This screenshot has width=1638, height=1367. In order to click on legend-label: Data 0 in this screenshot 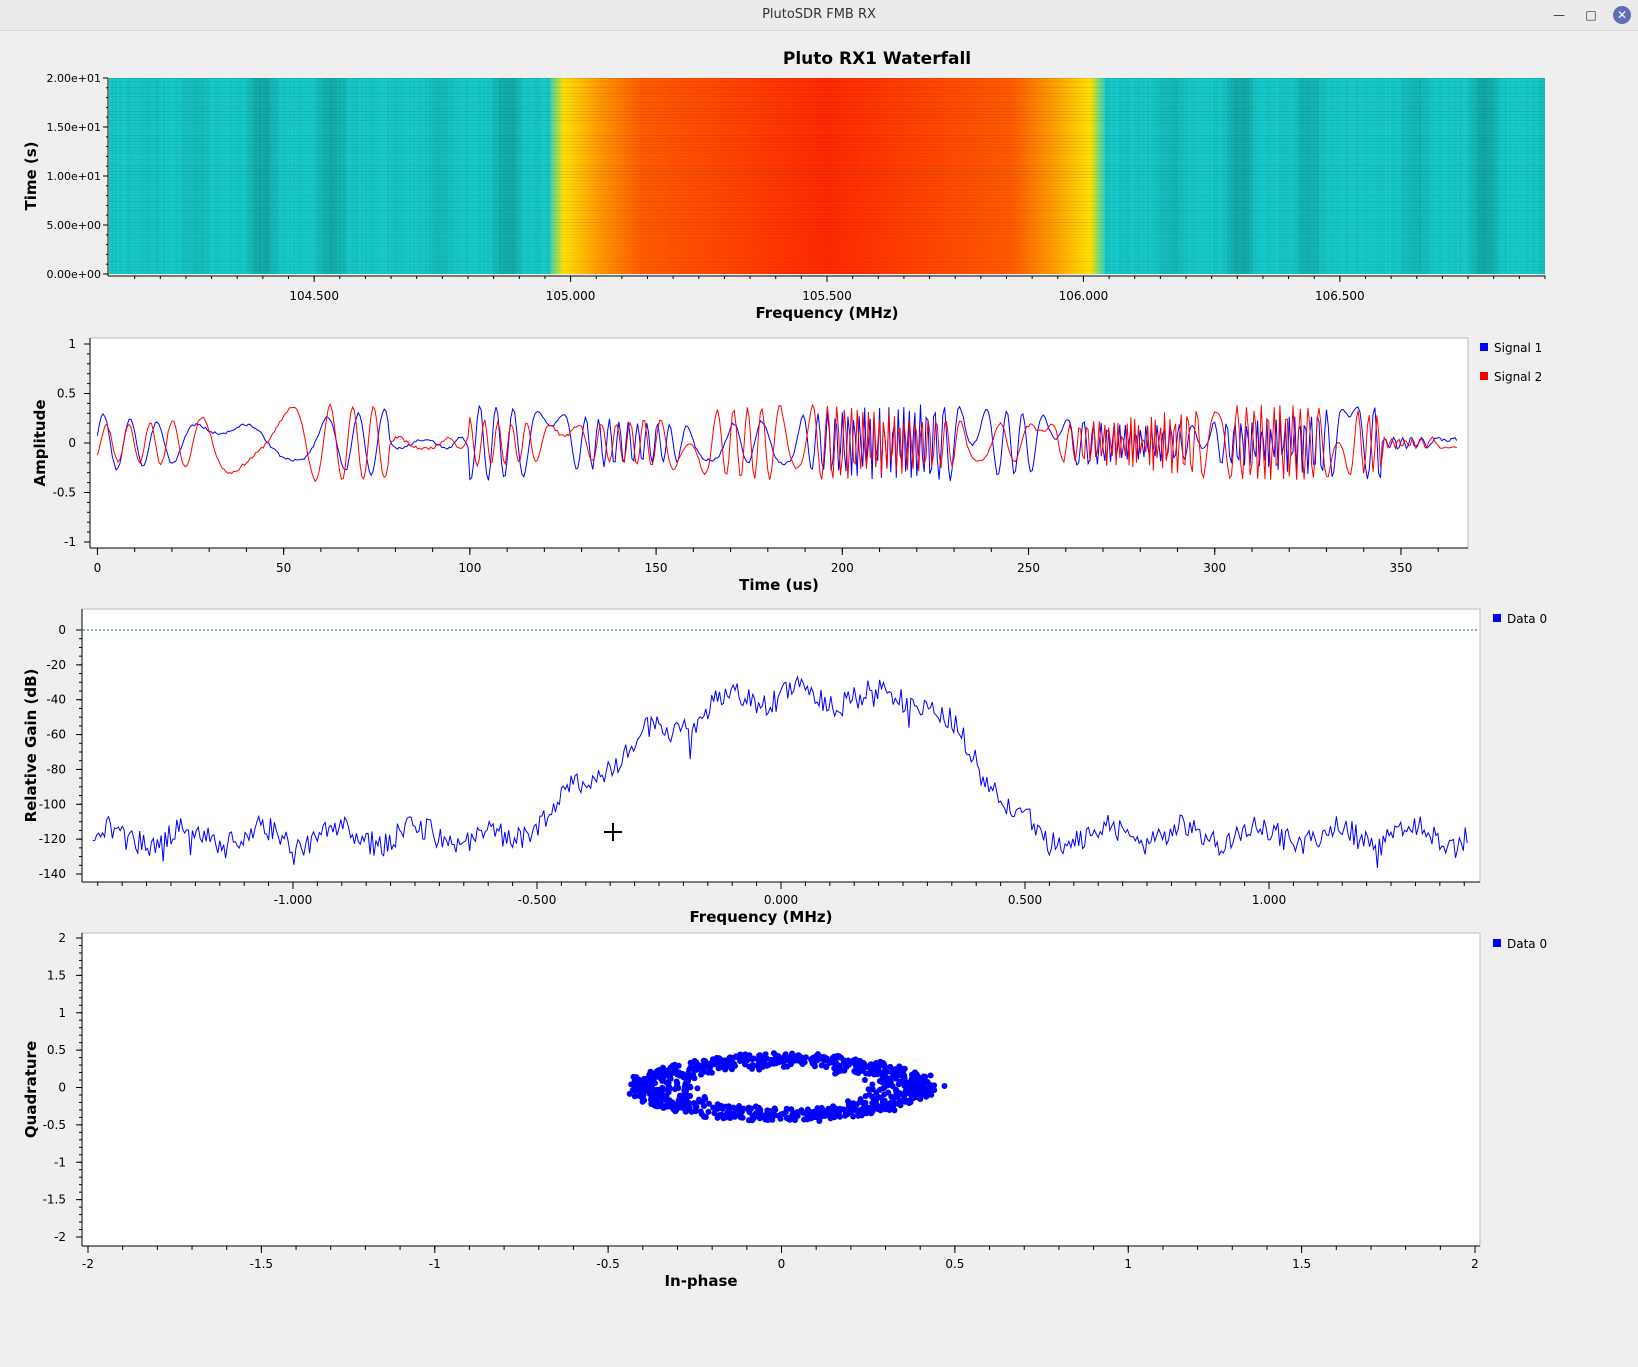, I will do `click(1527, 944)`.